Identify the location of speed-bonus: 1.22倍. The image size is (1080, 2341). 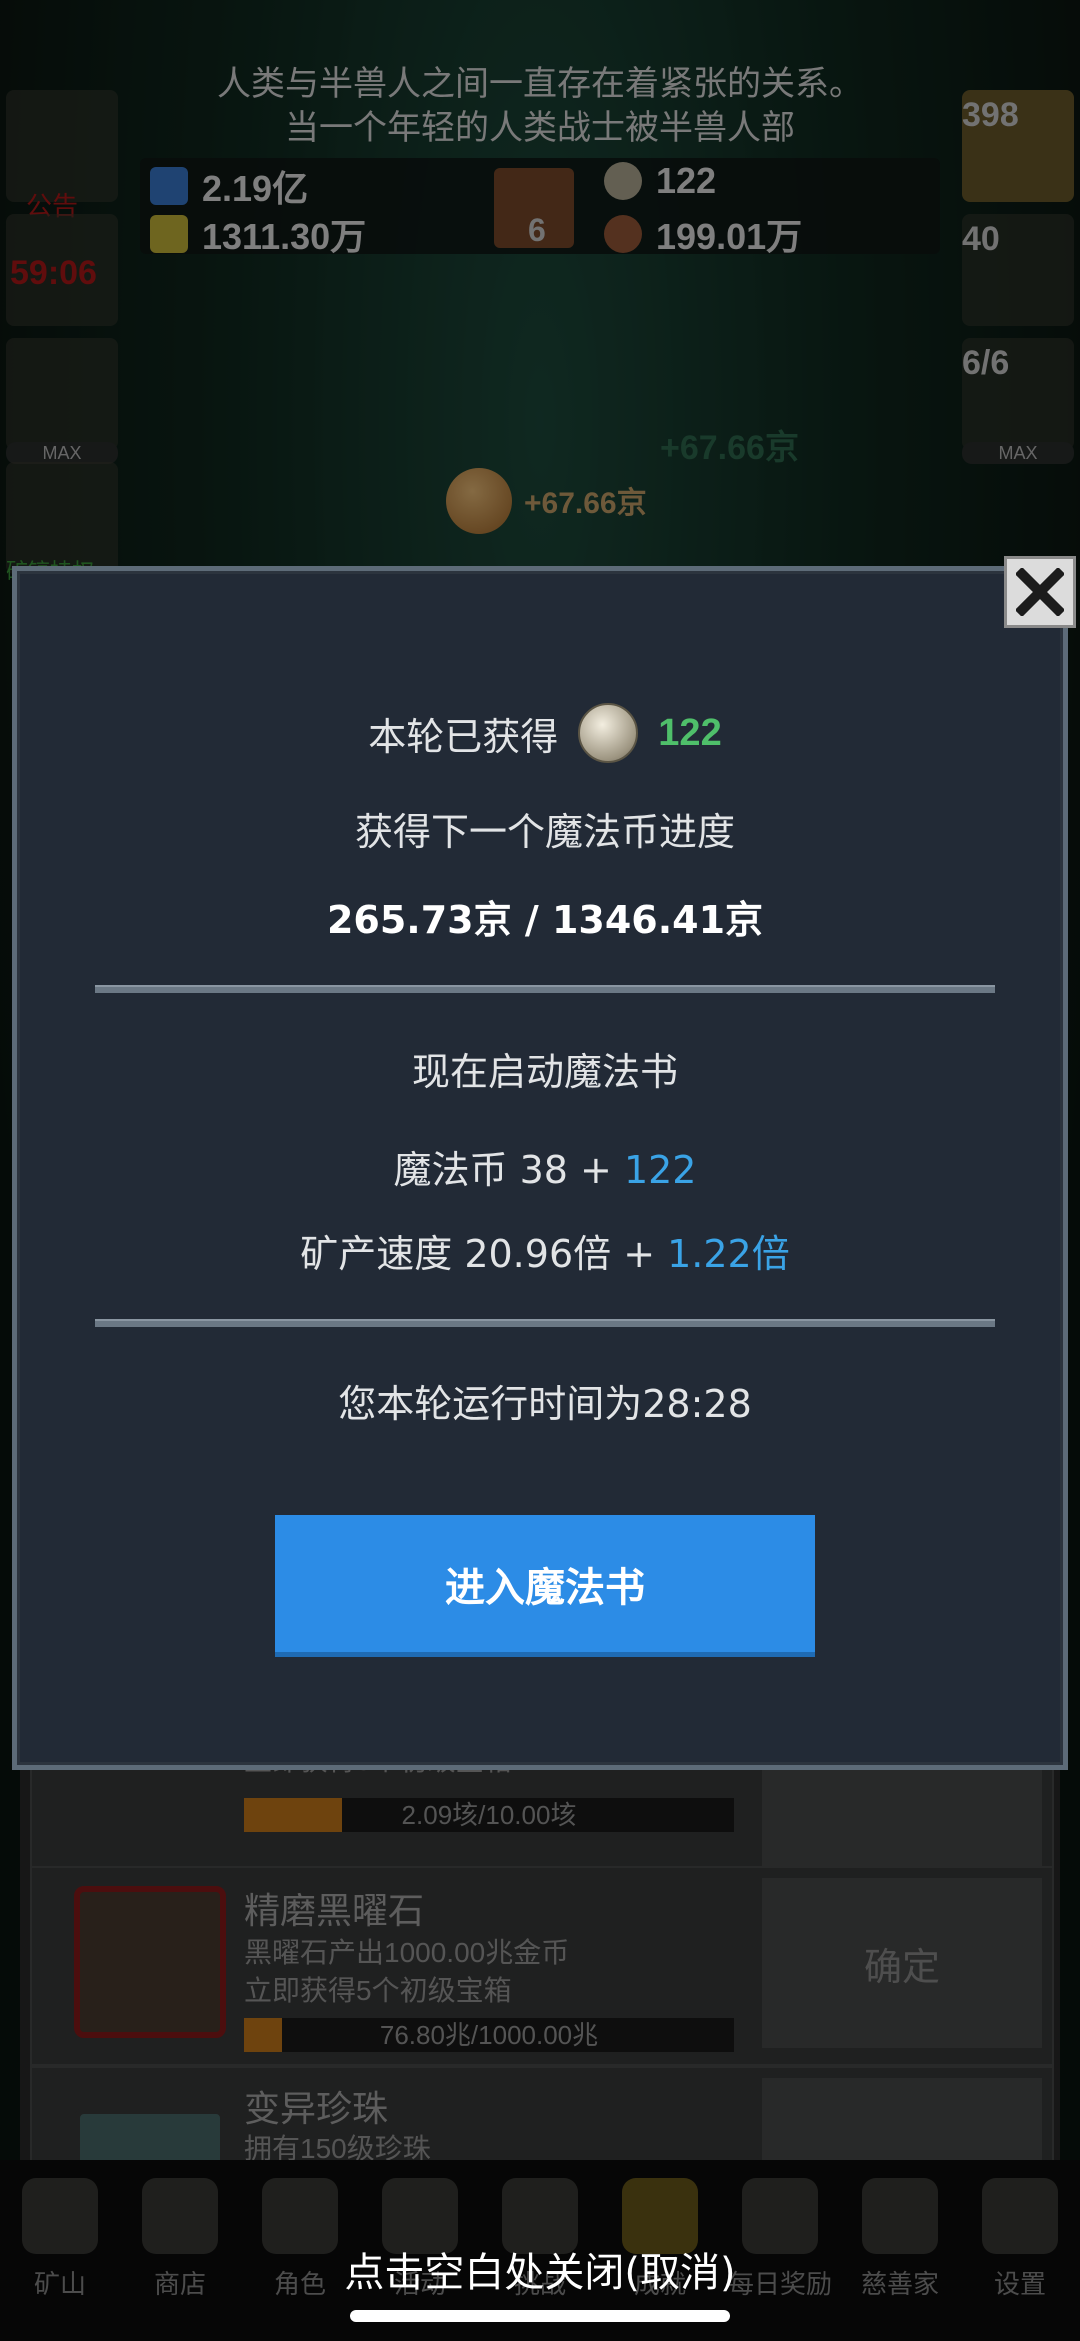
(728, 1254).